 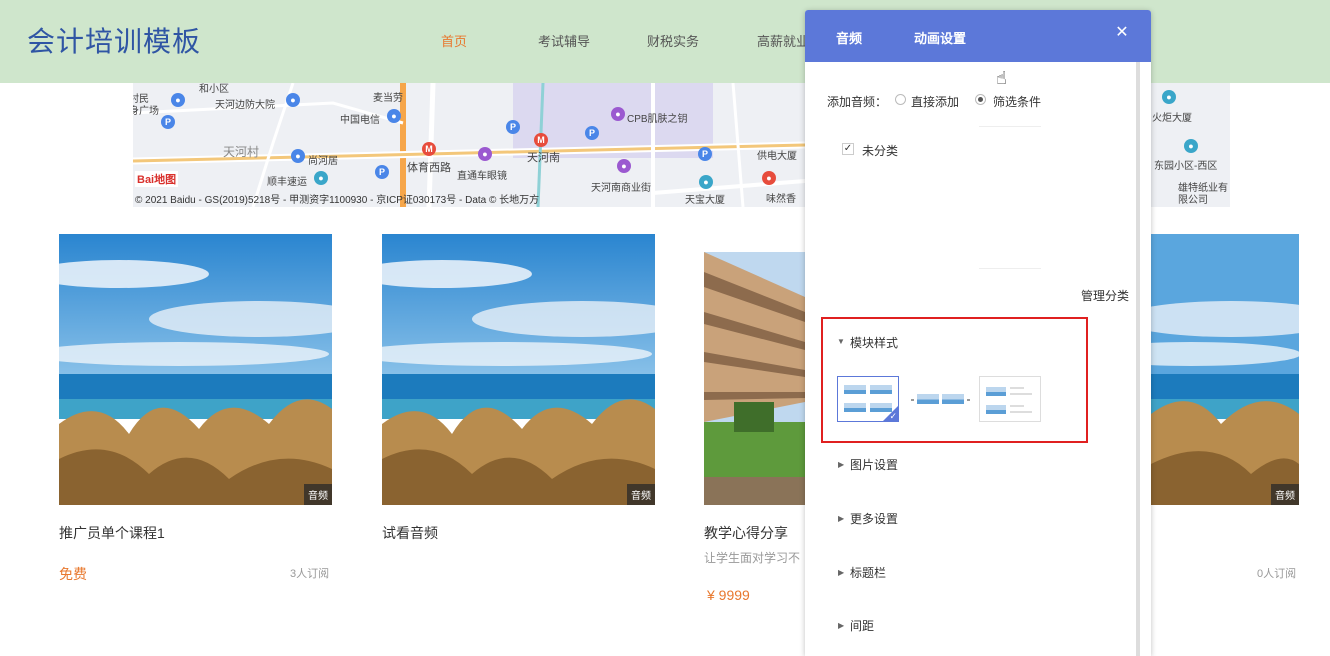 What do you see at coordinates (868, 399) in the screenshot?
I see `style-option-grid: ✓` at bounding box center [868, 399].